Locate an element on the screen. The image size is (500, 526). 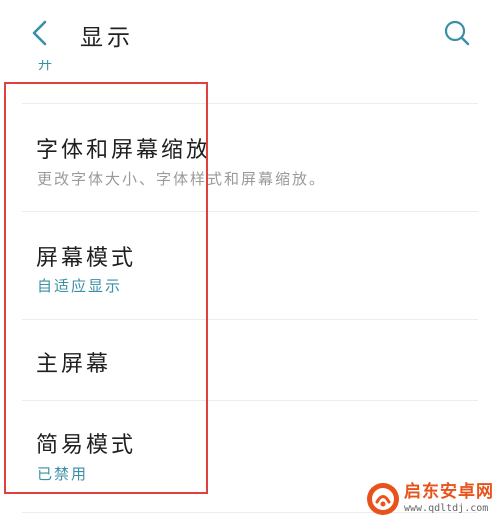
chevron-left-icon is located at coordinates (39, 33).